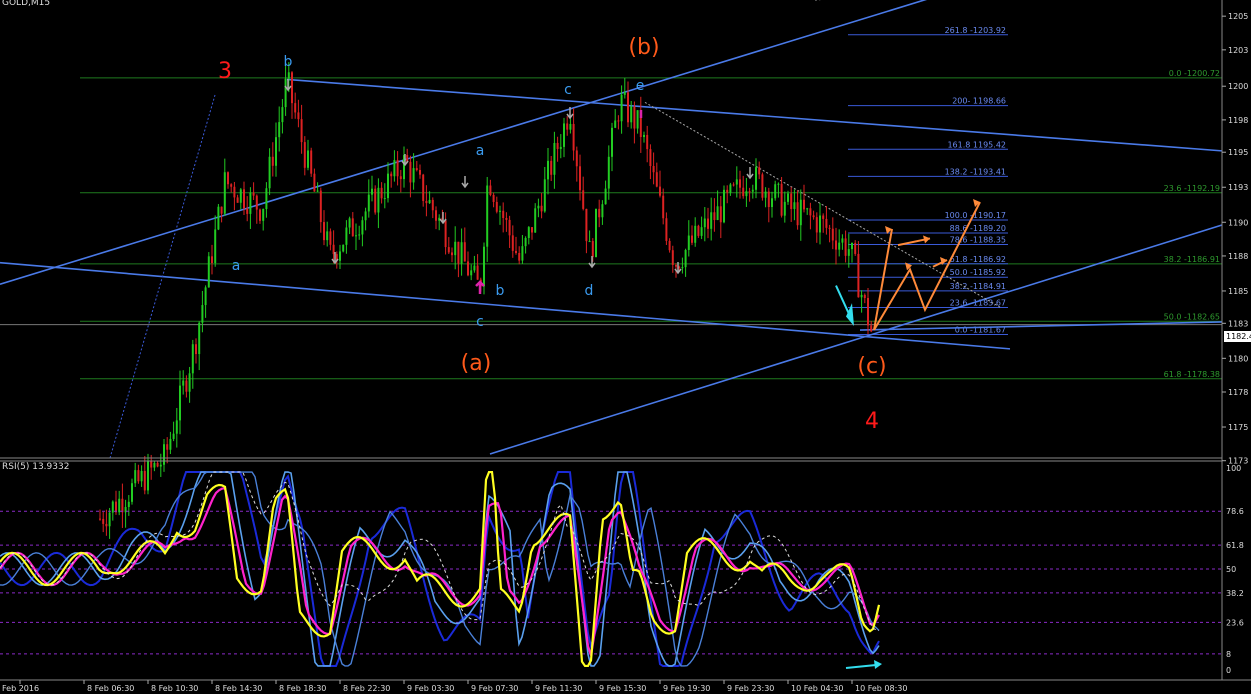  Describe the element at coordinates (1194, 73) in the screenshot. I see `fib-level-label: 0.0 -1200.72` at that location.